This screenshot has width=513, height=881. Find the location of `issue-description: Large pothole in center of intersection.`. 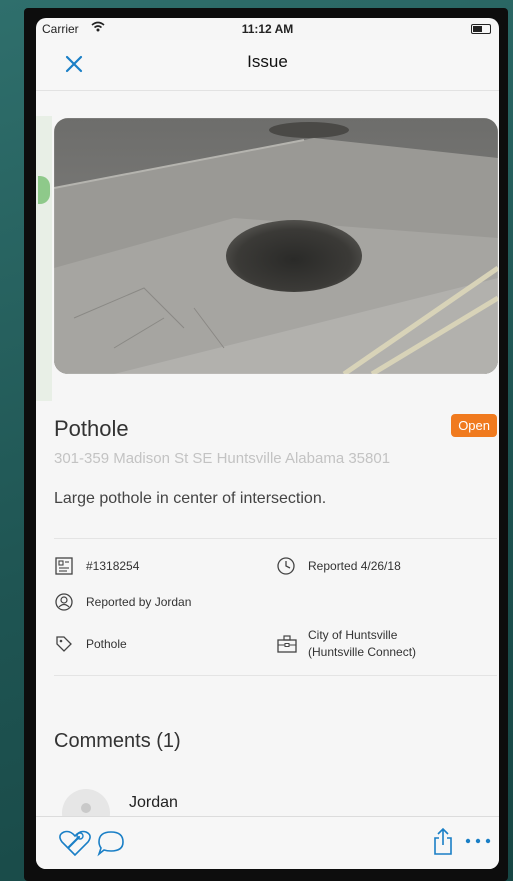

issue-description: Large pothole in center of intersection. is located at coordinates (190, 498).